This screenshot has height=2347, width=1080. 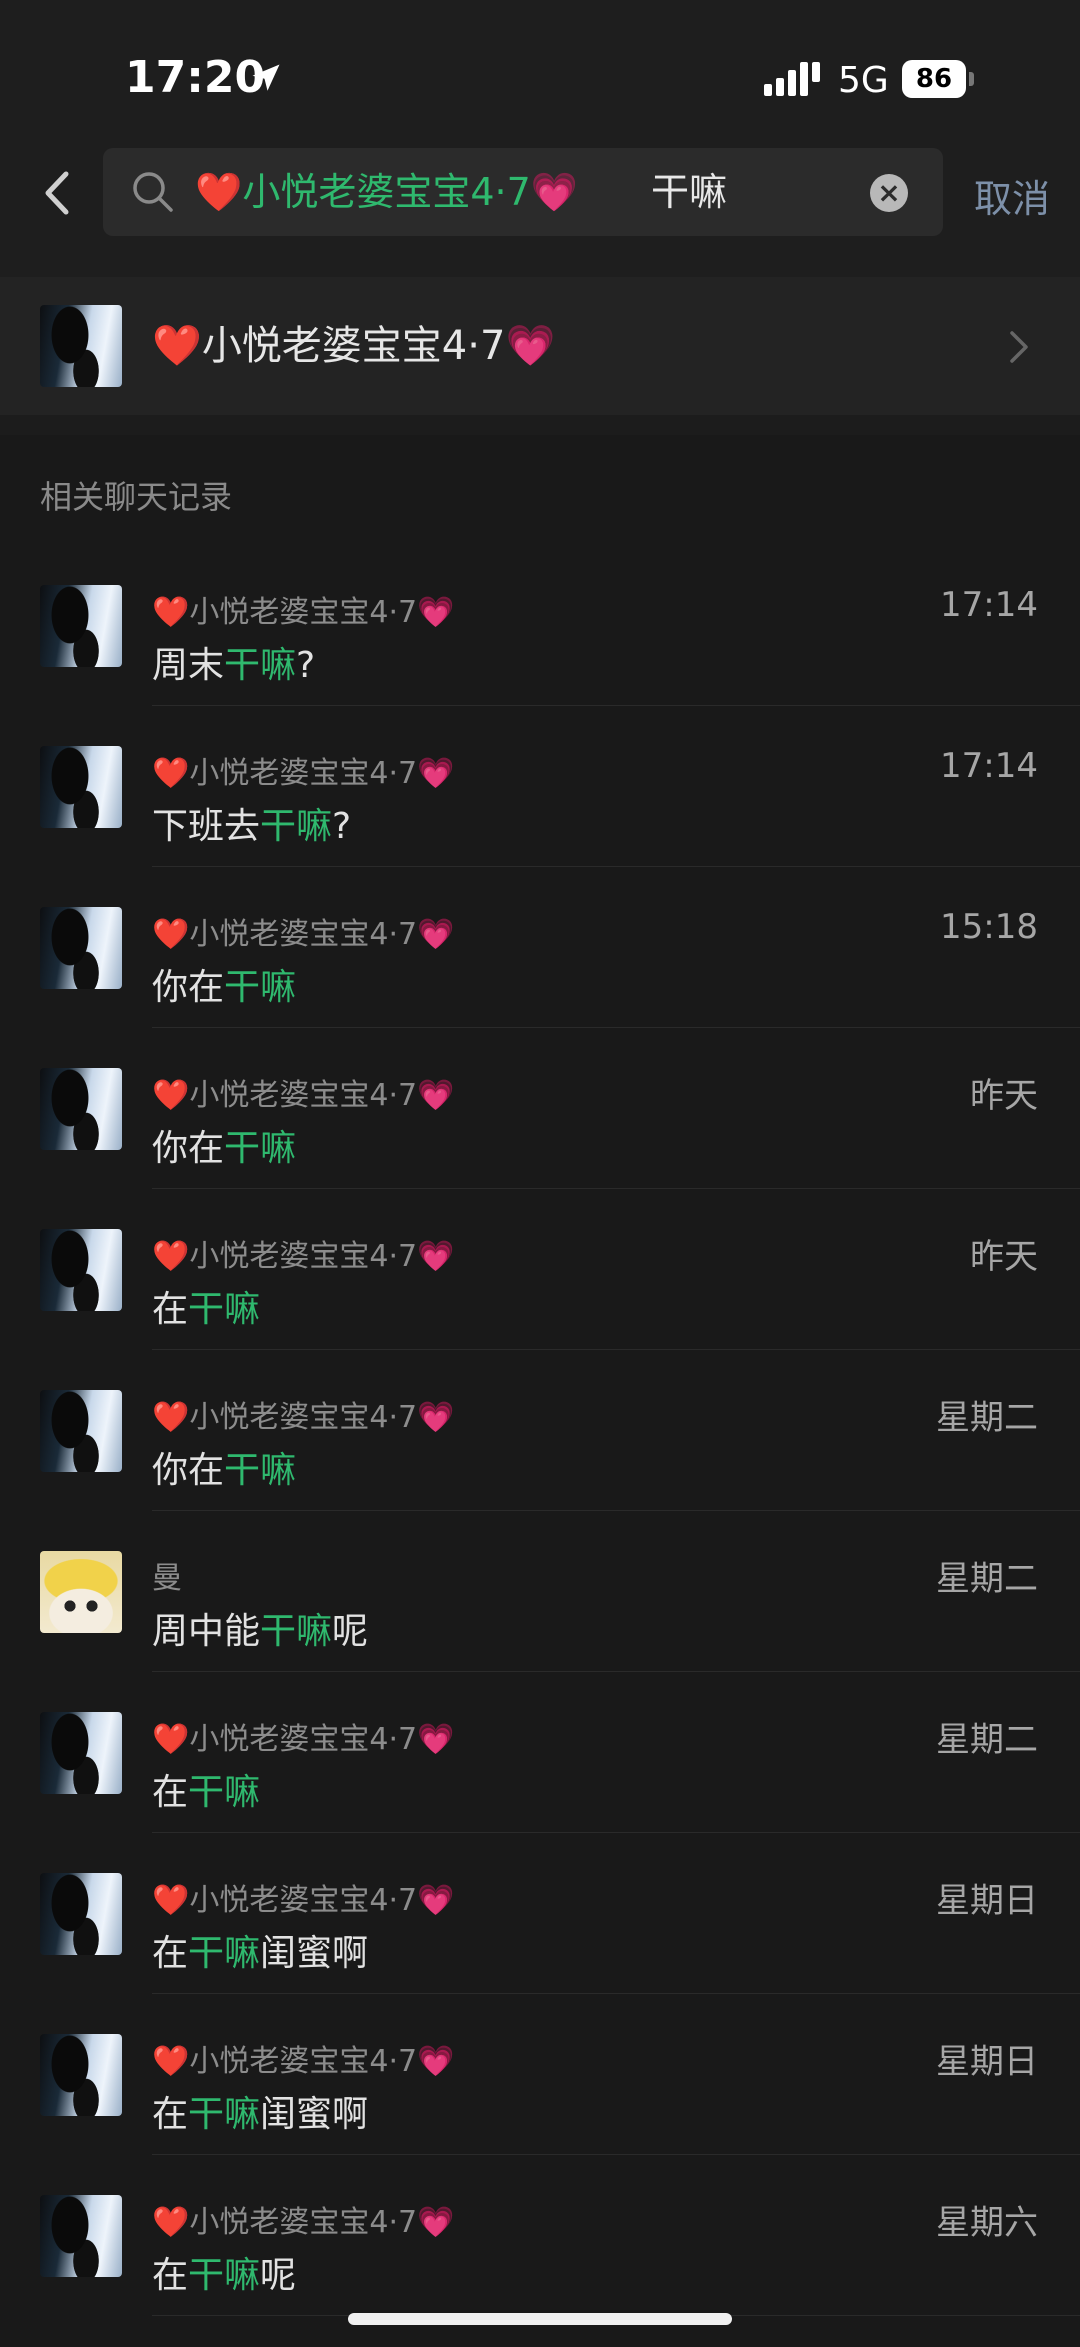 What do you see at coordinates (266, 77) in the screenshot?
I see `location-arrow-icon` at bounding box center [266, 77].